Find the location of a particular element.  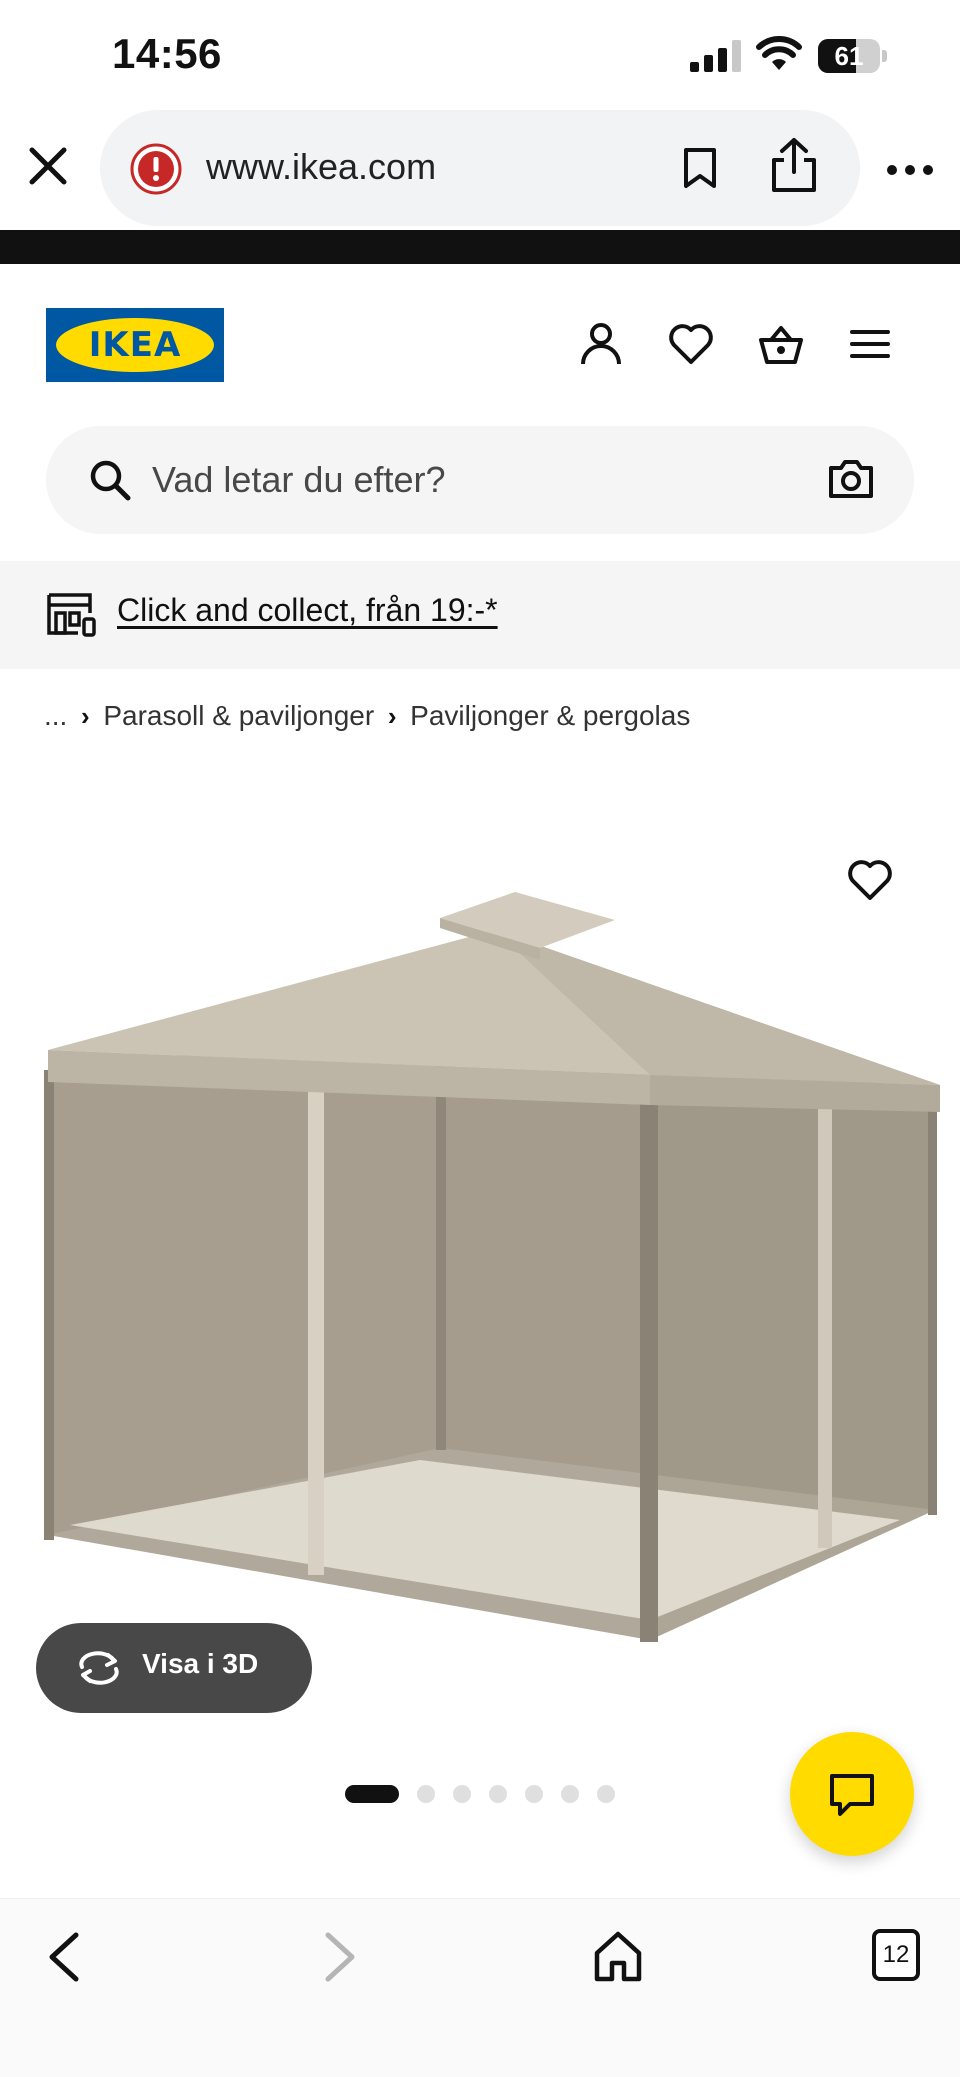

camera-icon is located at coordinates (851, 479).